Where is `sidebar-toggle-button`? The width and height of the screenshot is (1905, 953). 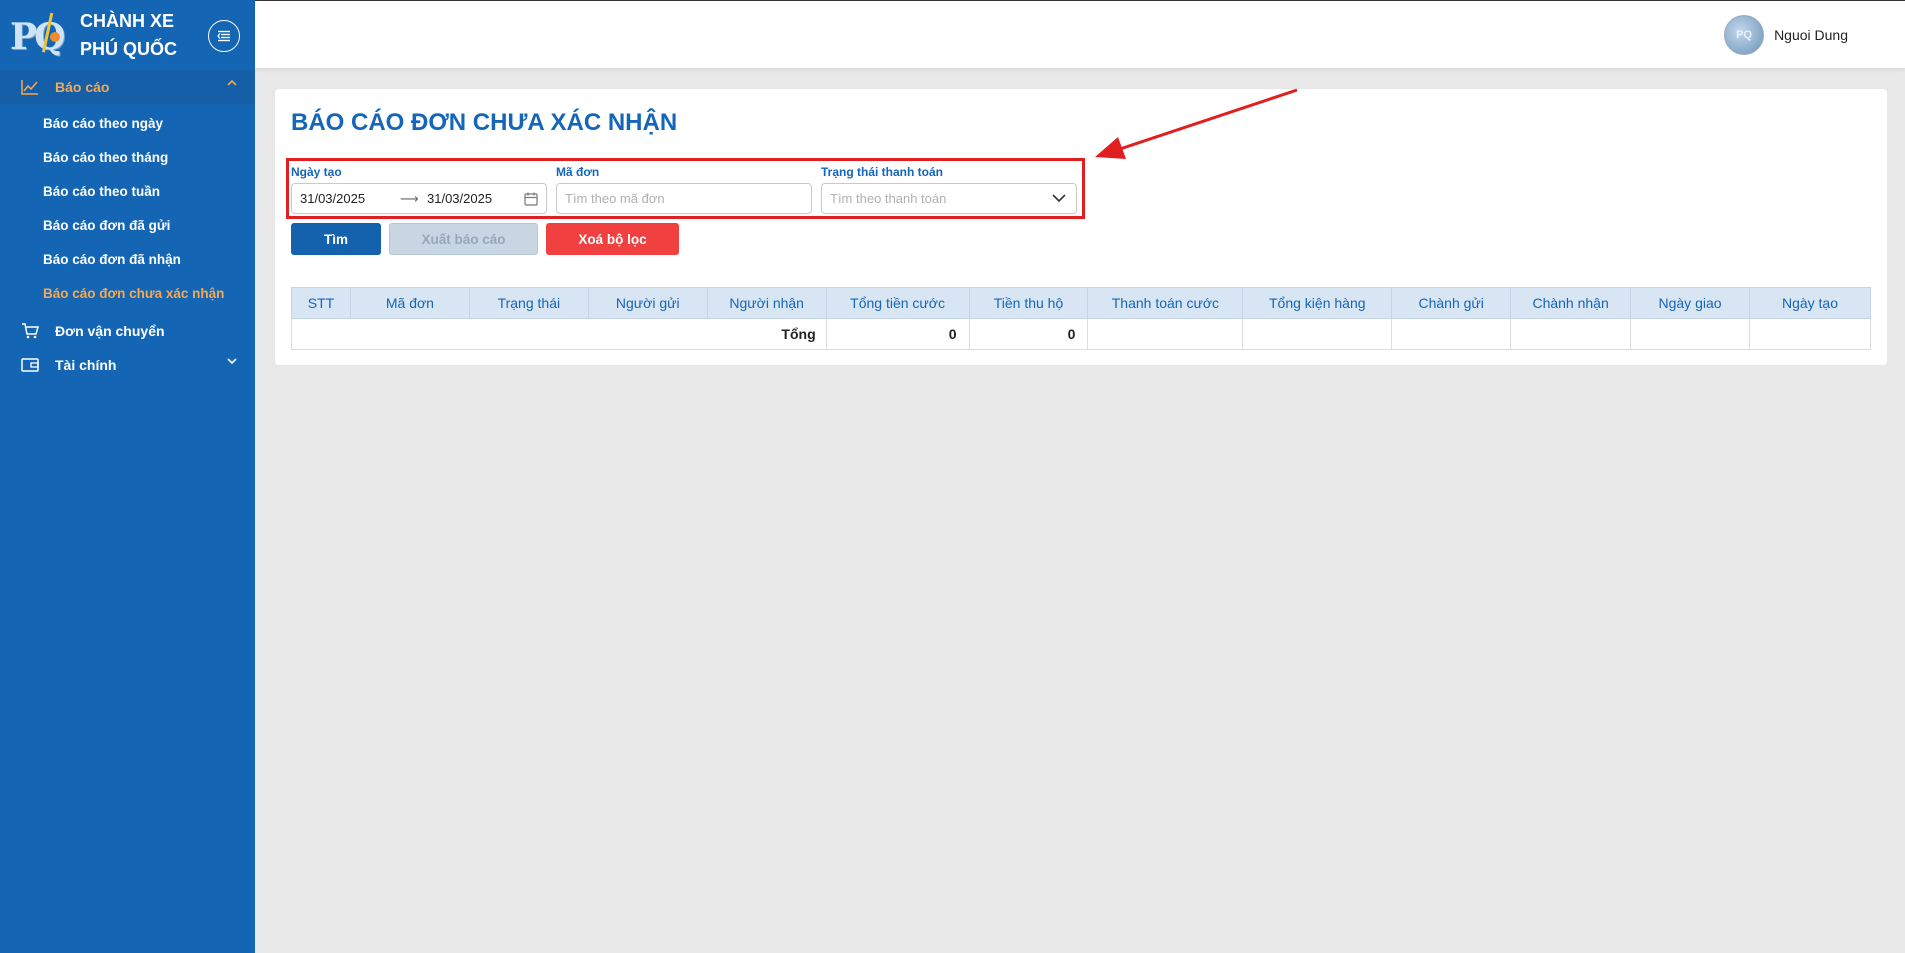
sidebar-toggle-button is located at coordinates (224, 36).